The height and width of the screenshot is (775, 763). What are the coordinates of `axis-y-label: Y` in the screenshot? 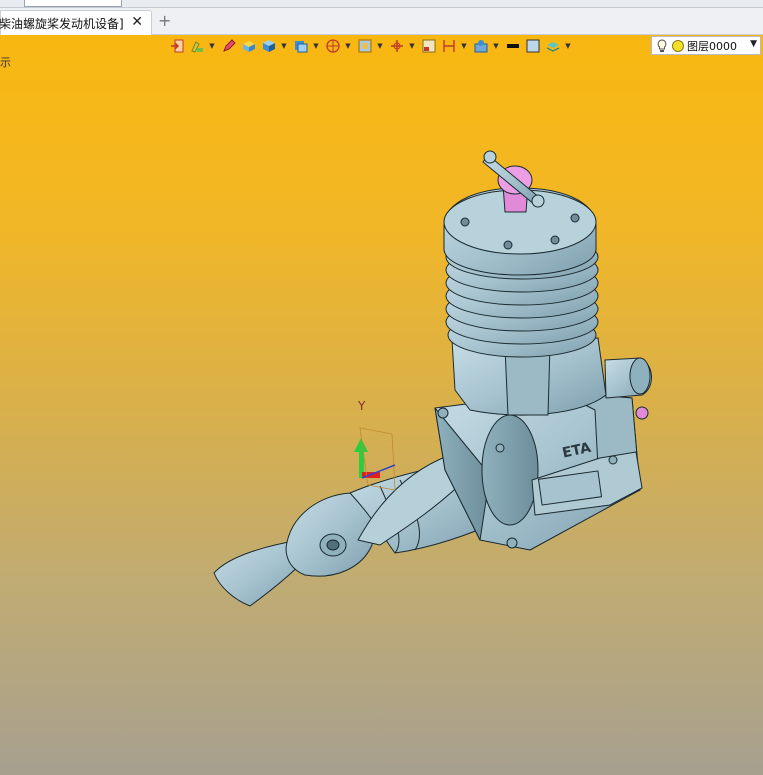 It's located at (361, 406).